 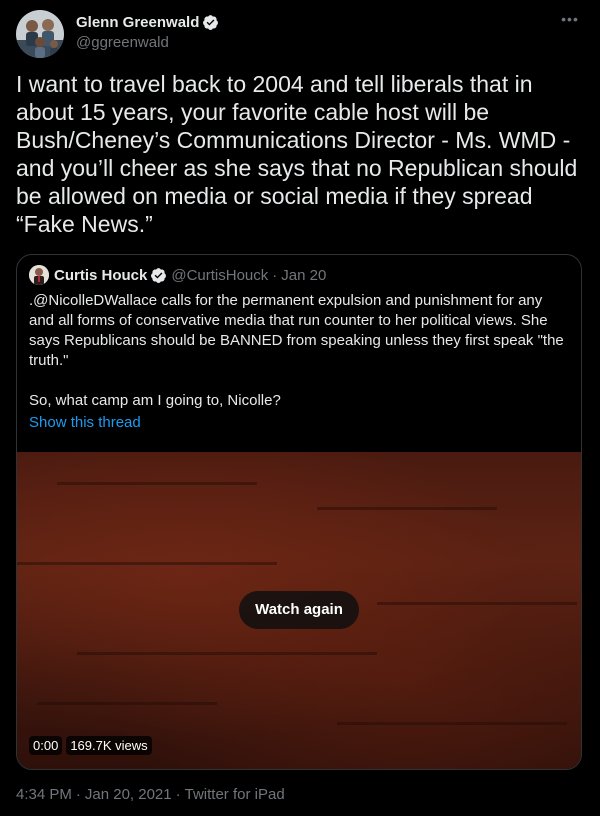 I want to click on verified-badge-icon, so click(x=210, y=22).